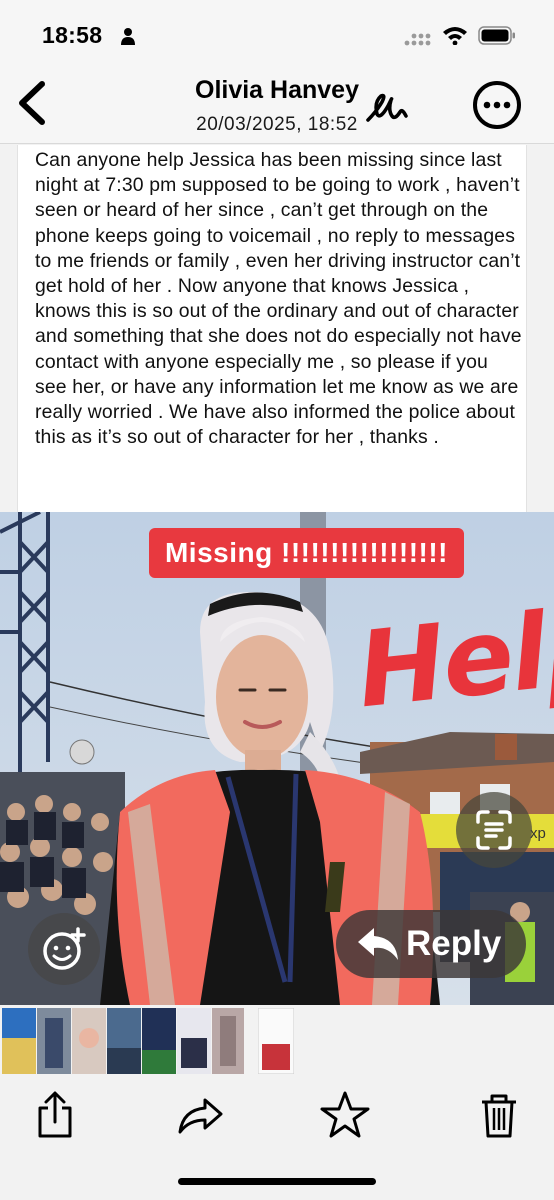 The width and height of the screenshot is (554, 1200). I want to click on wifi-icon, so click(455, 36).